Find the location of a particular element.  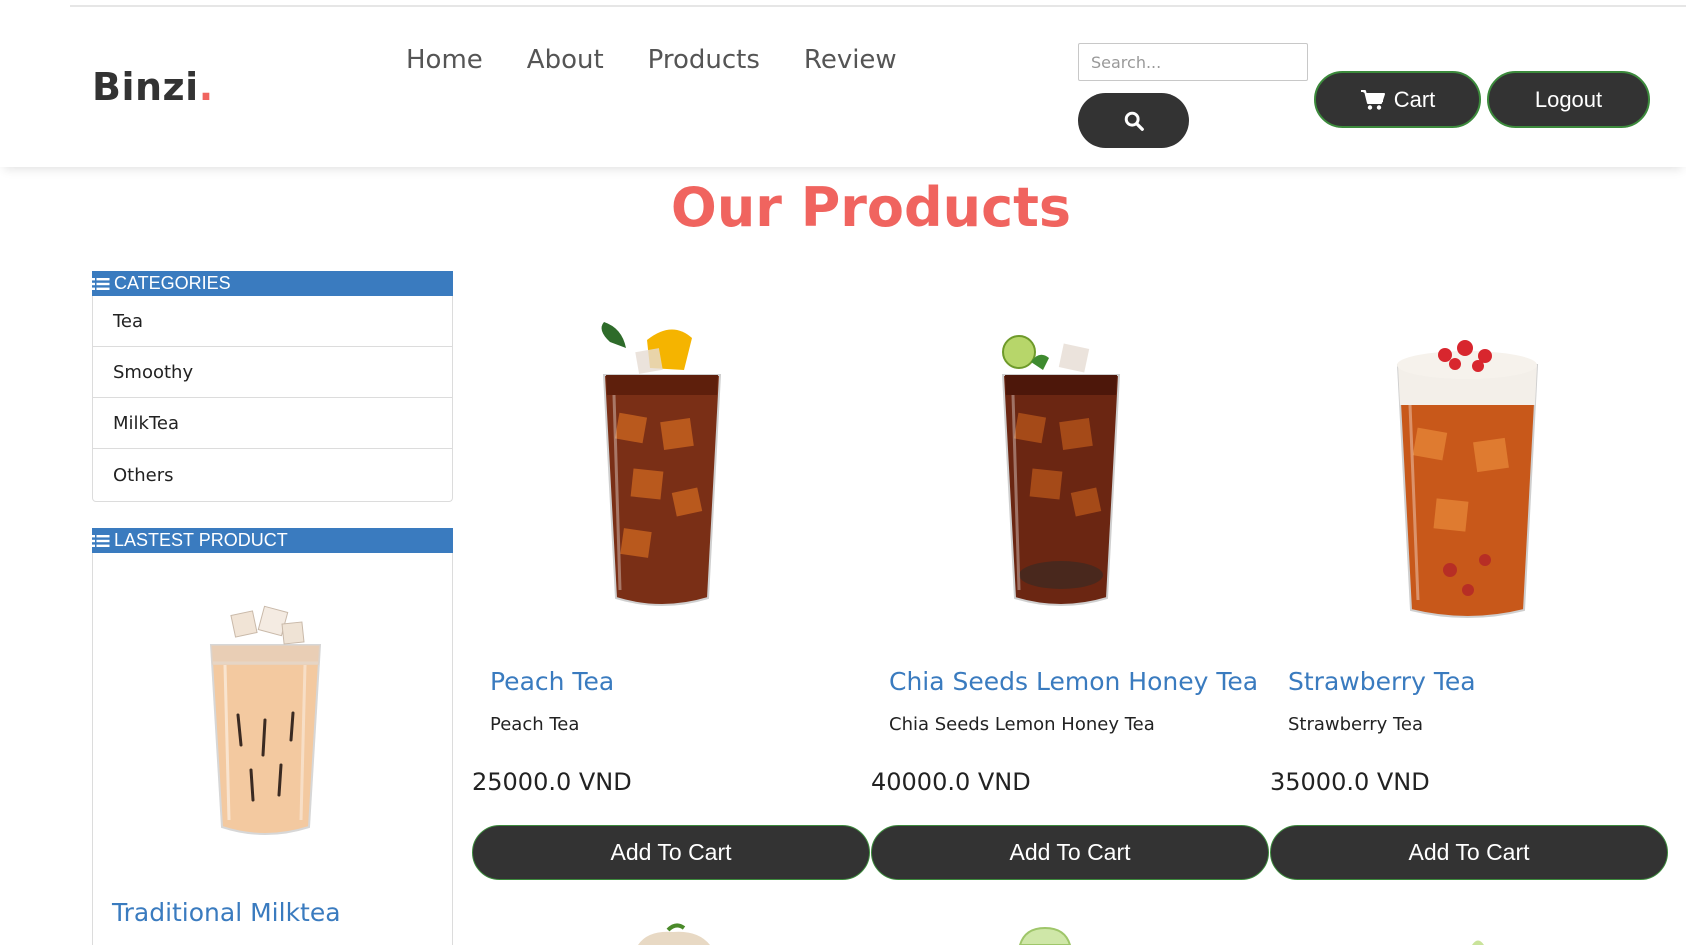

logout-button: Logout is located at coordinates (1568, 99).